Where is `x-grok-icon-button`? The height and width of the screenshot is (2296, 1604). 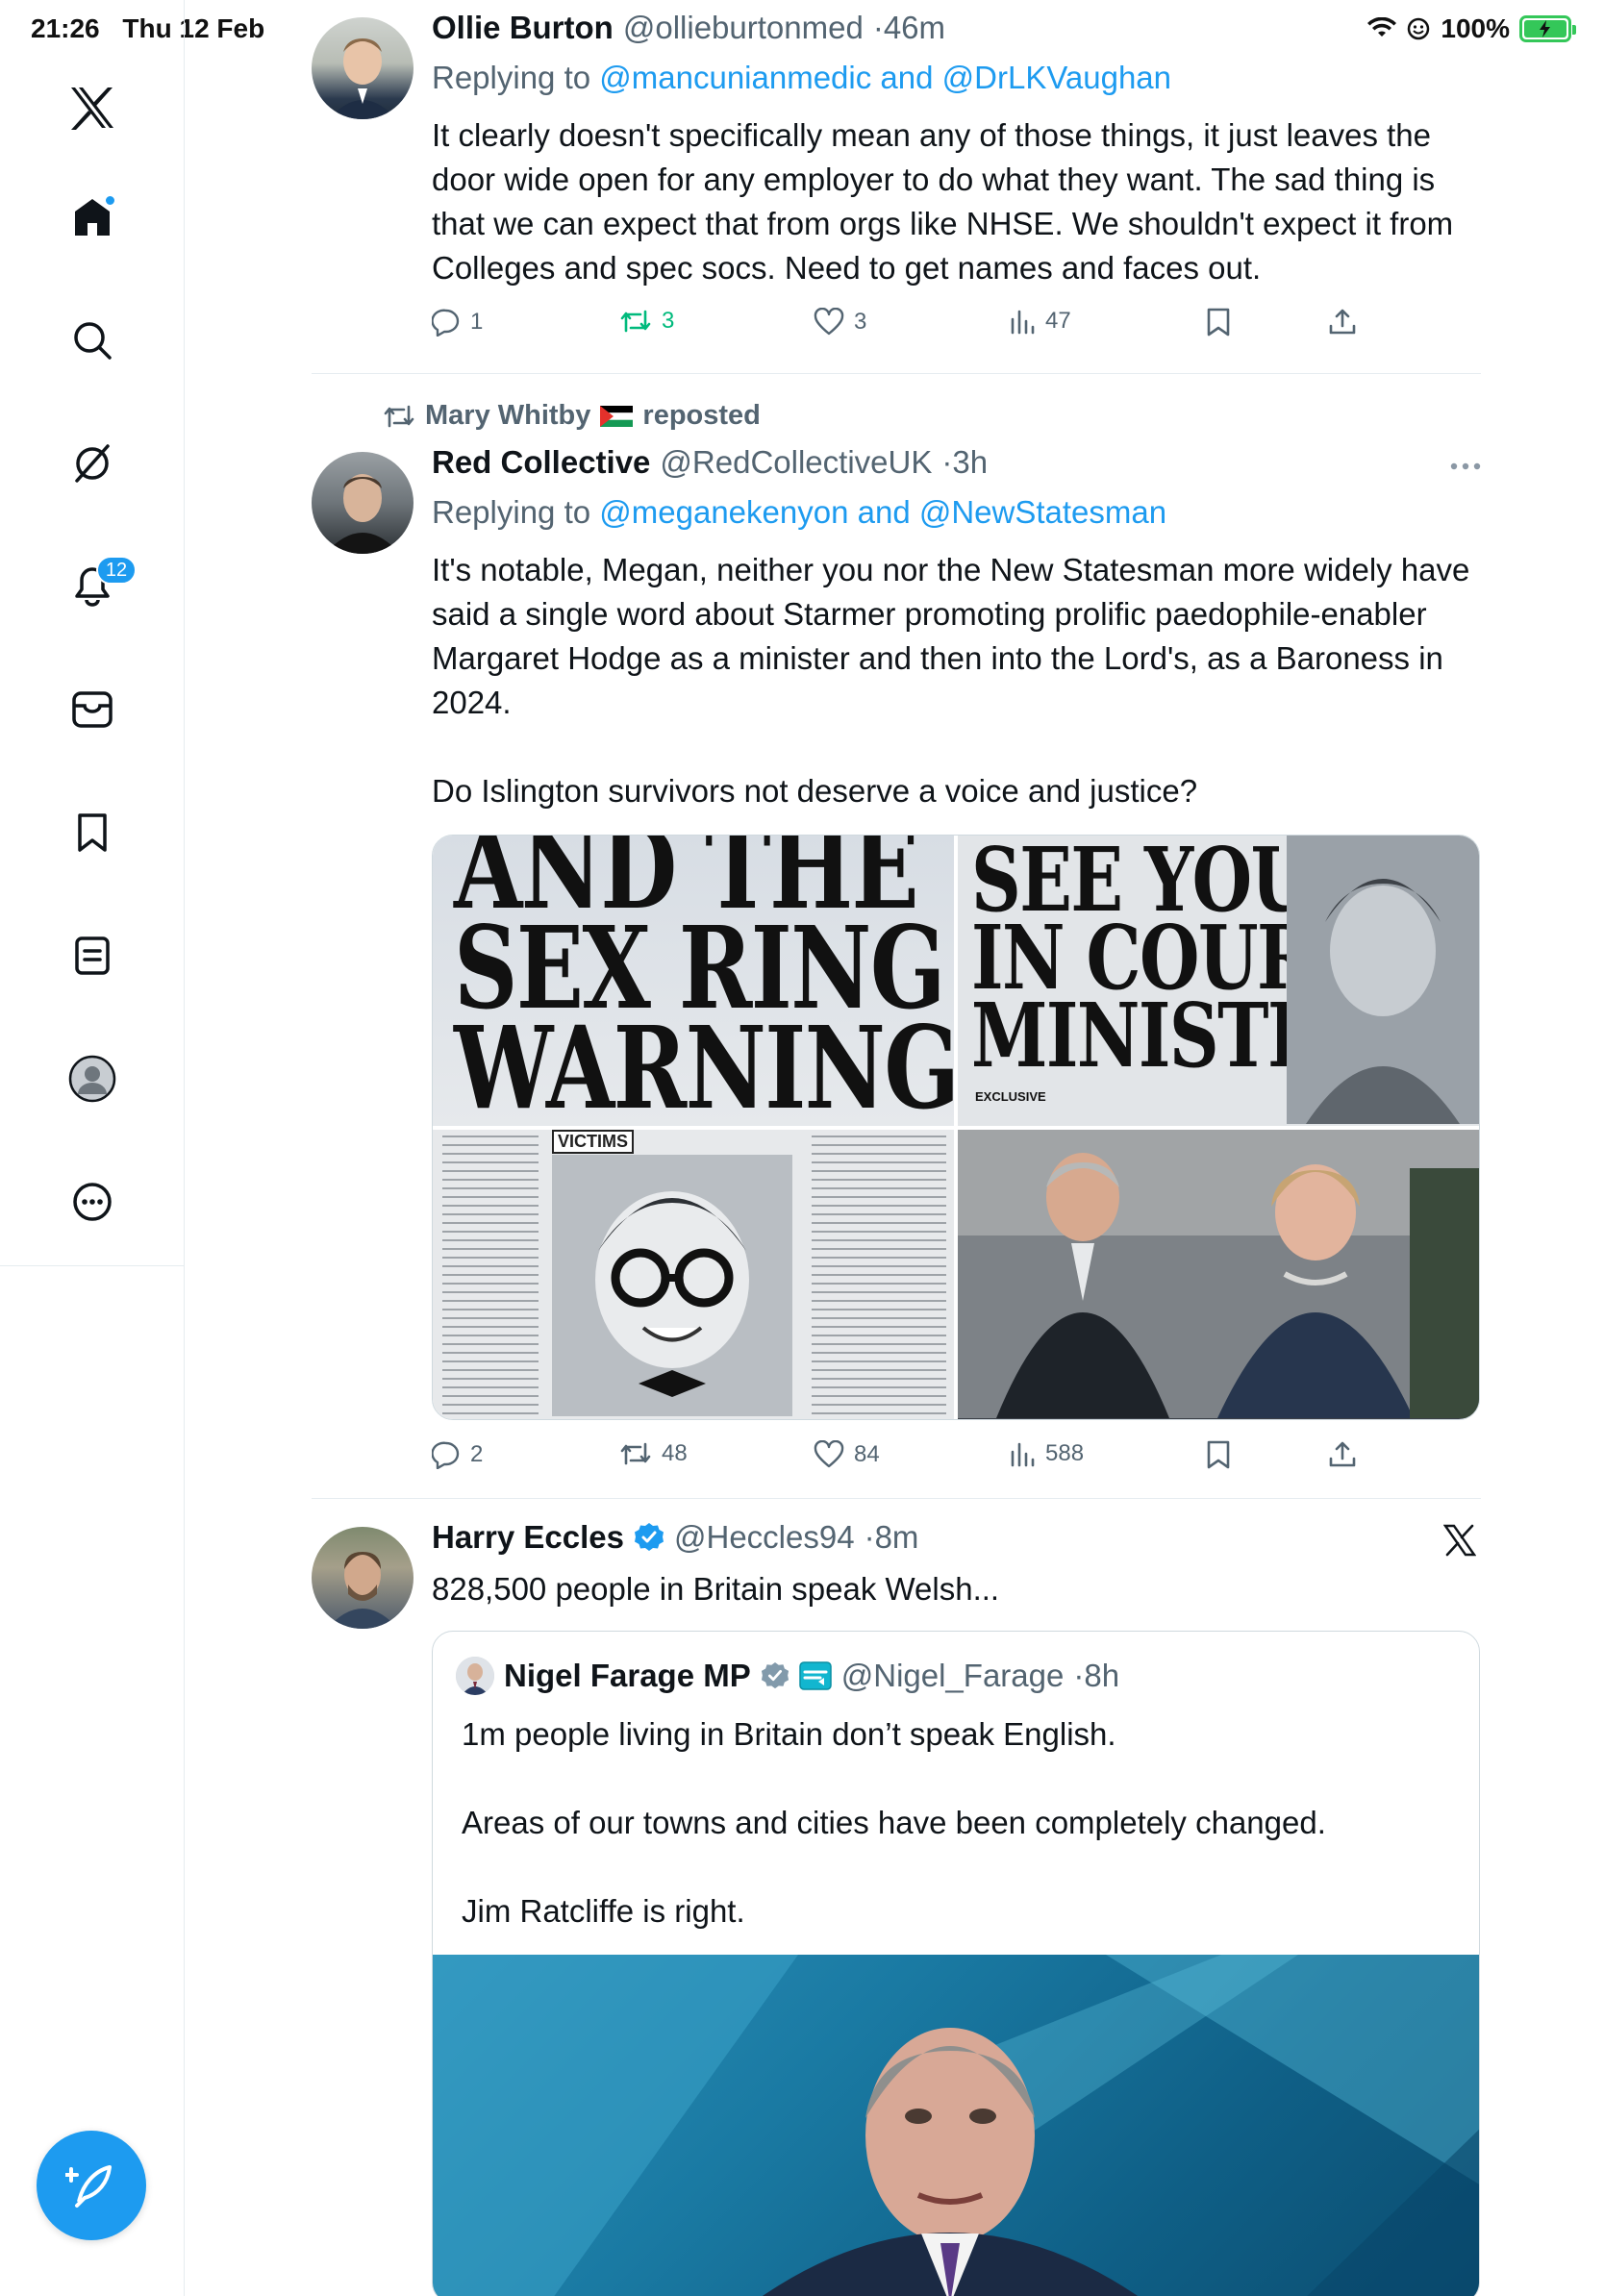
x-grok-icon-button is located at coordinates (1460, 1540).